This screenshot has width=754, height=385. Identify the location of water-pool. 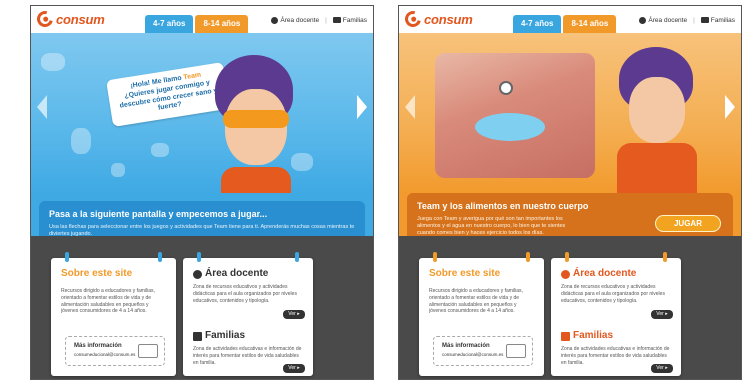
(510, 127).